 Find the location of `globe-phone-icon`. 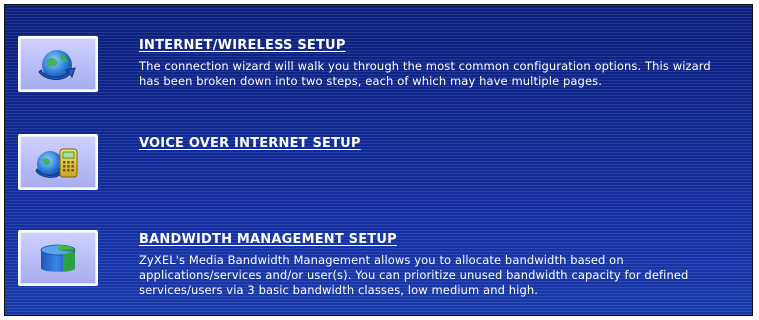

globe-phone-icon is located at coordinates (58, 162).